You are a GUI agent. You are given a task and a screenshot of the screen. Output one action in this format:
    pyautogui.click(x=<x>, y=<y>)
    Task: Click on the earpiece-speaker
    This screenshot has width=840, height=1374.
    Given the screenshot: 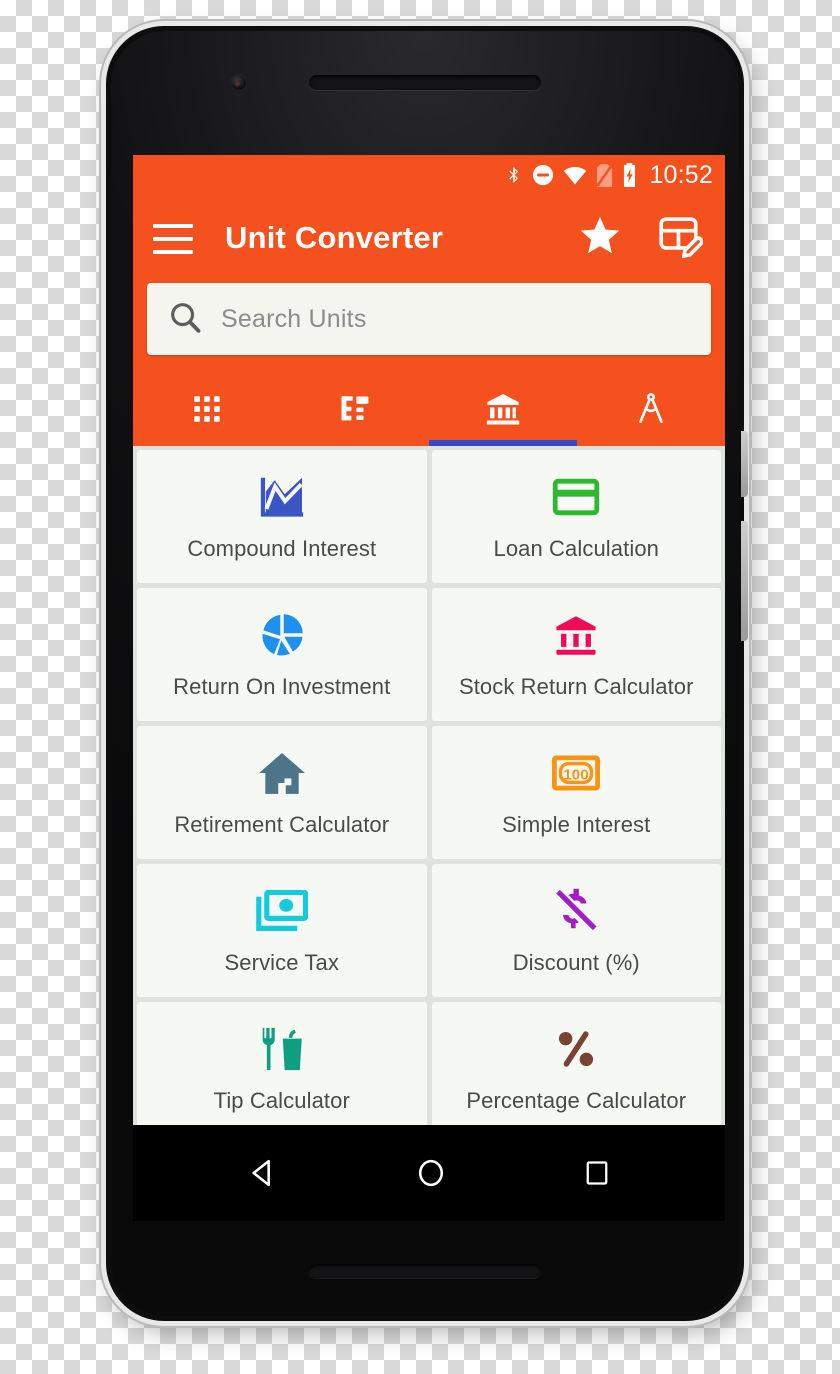 What is the action you would take?
    pyautogui.click(x=425, y=82)
    